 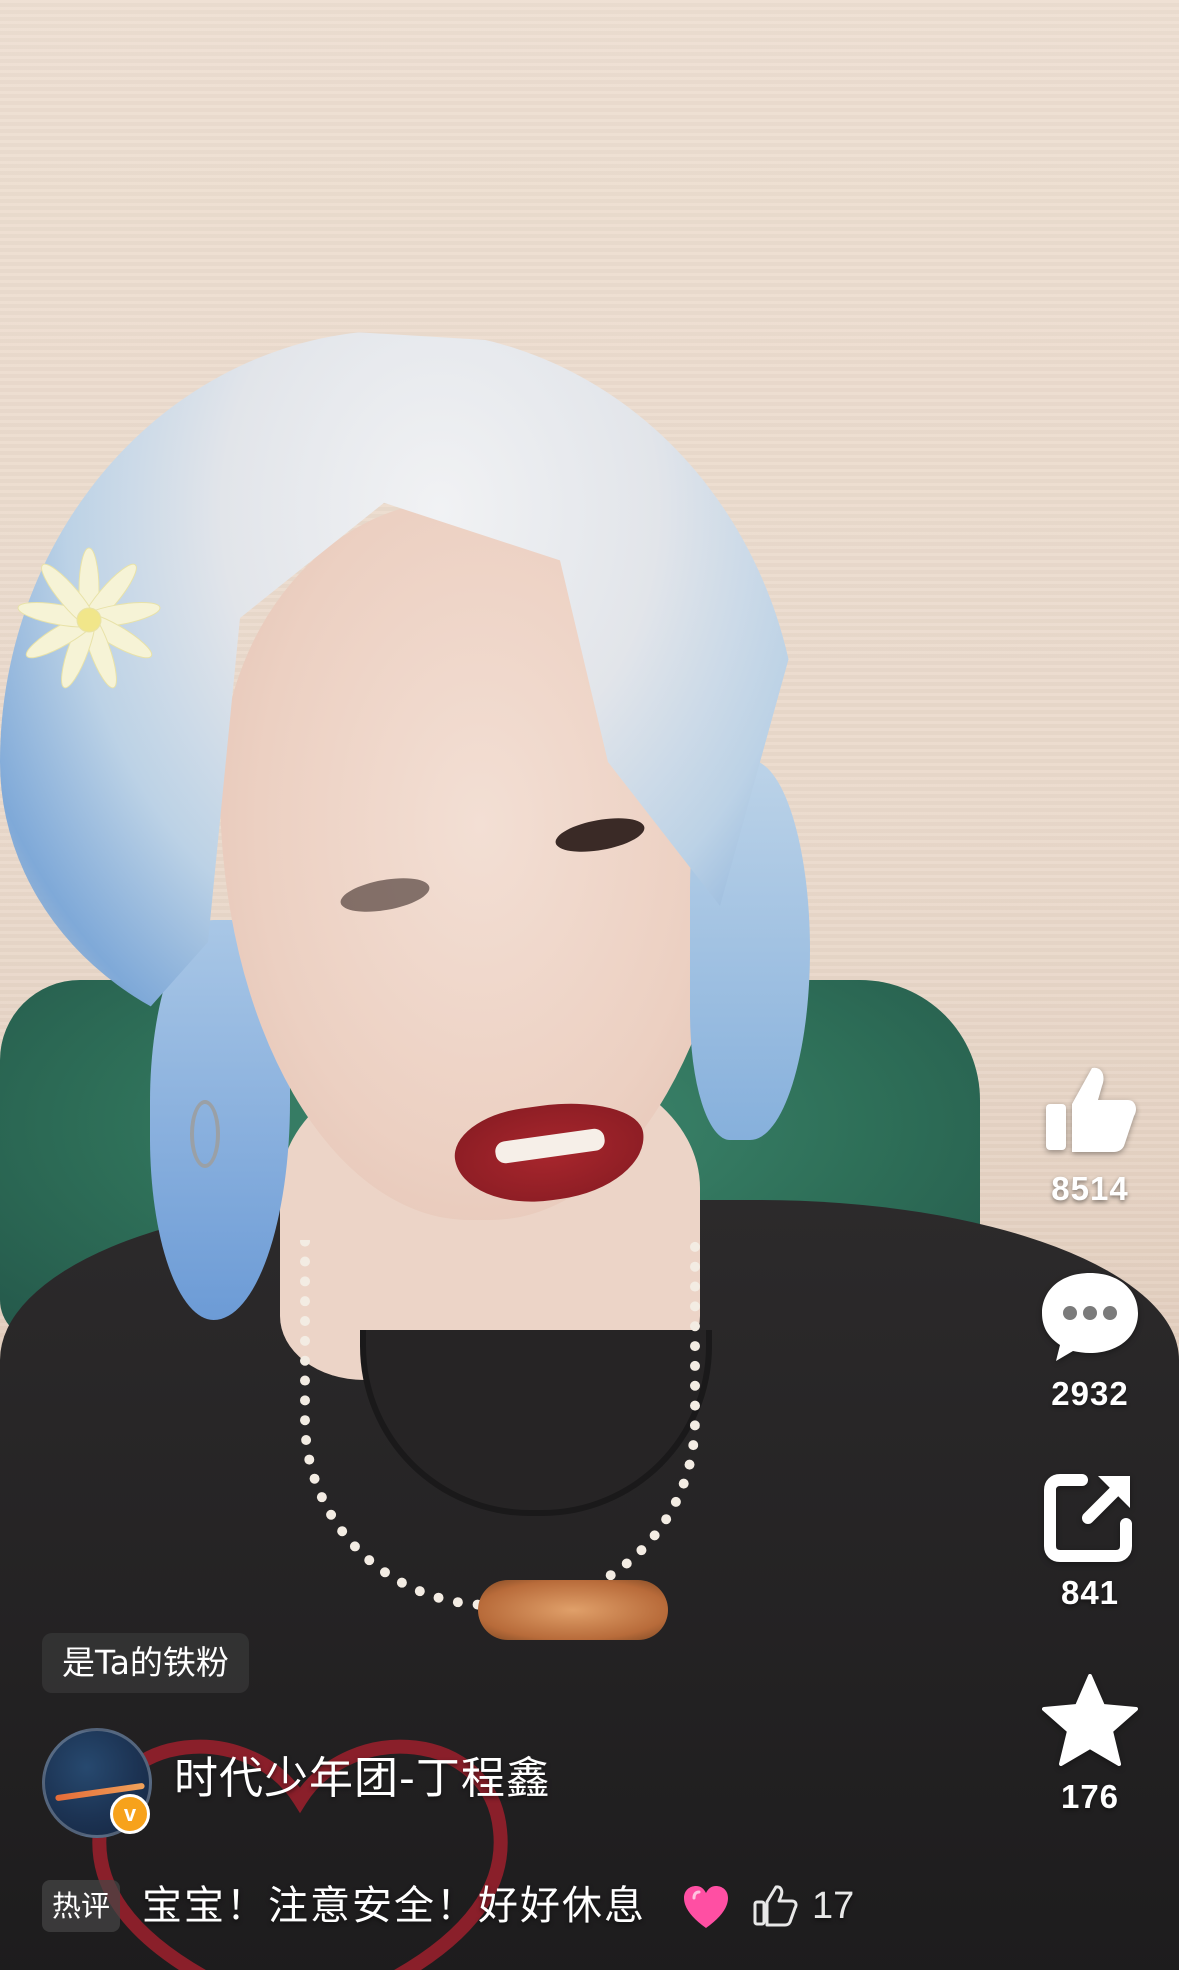 I want to click on verified-badge-icon: v, so click(x=130, y=1814).